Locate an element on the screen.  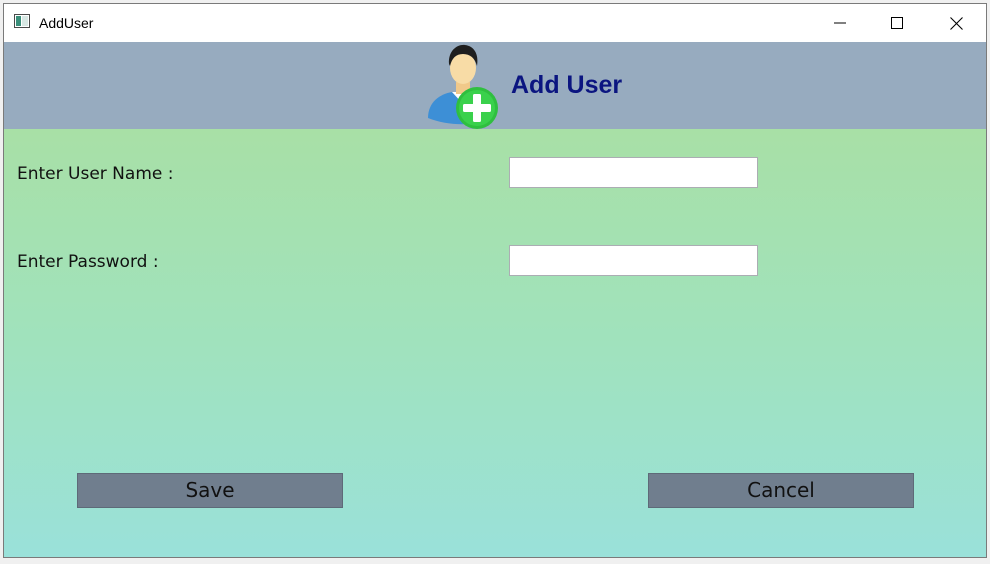
add-user-icon is located at coordinates (463, 86).